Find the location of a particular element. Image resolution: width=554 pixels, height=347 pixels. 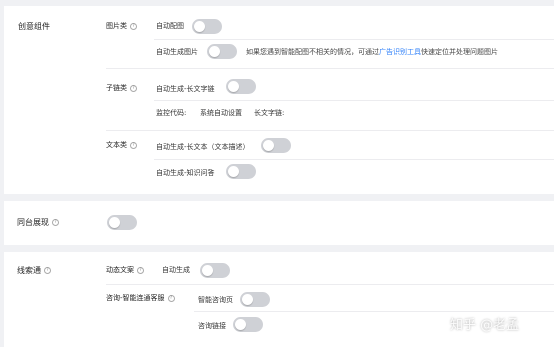

watermark: 知乎 @老孟 is located at coordinates (485, 325).